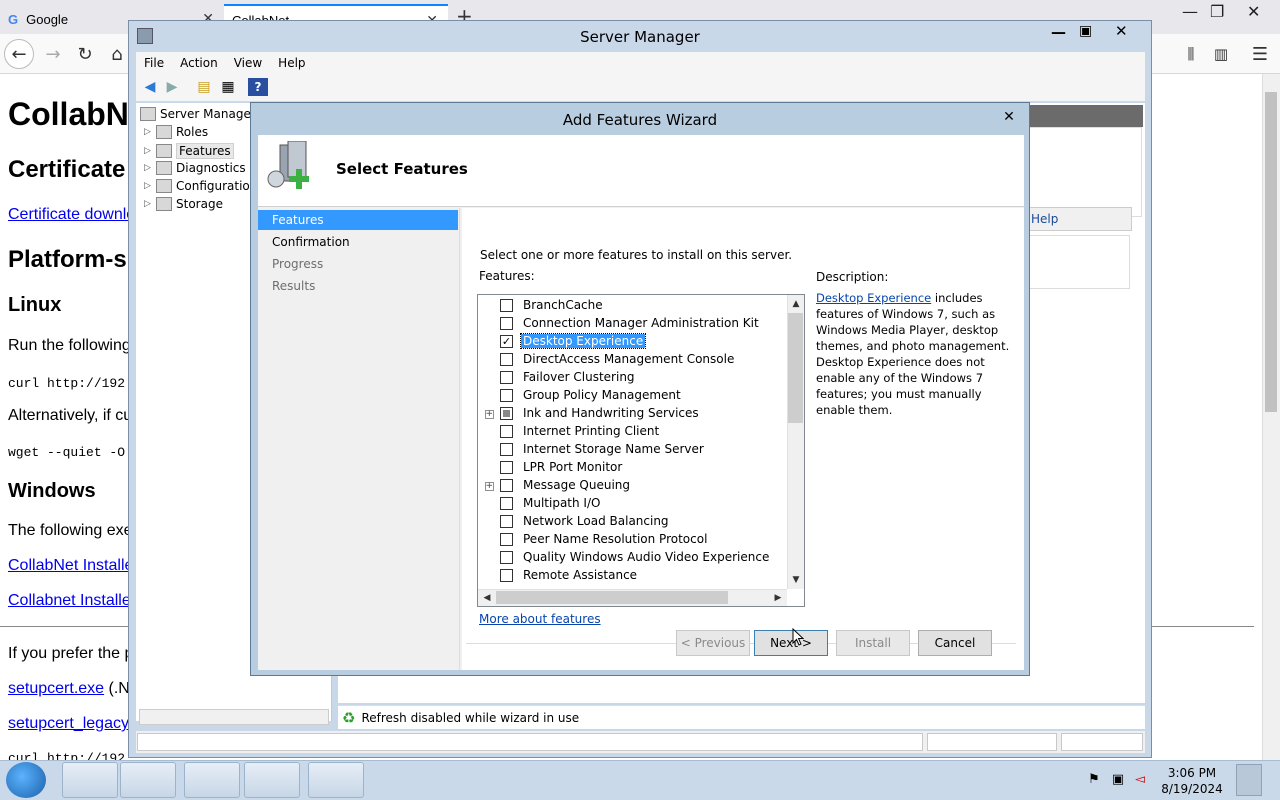 The image size is (1280, 800). Describe the element at coordinates (633, 413) in the screenshot. I see `feature-item: + Ink and Handwriting Services` at that location.